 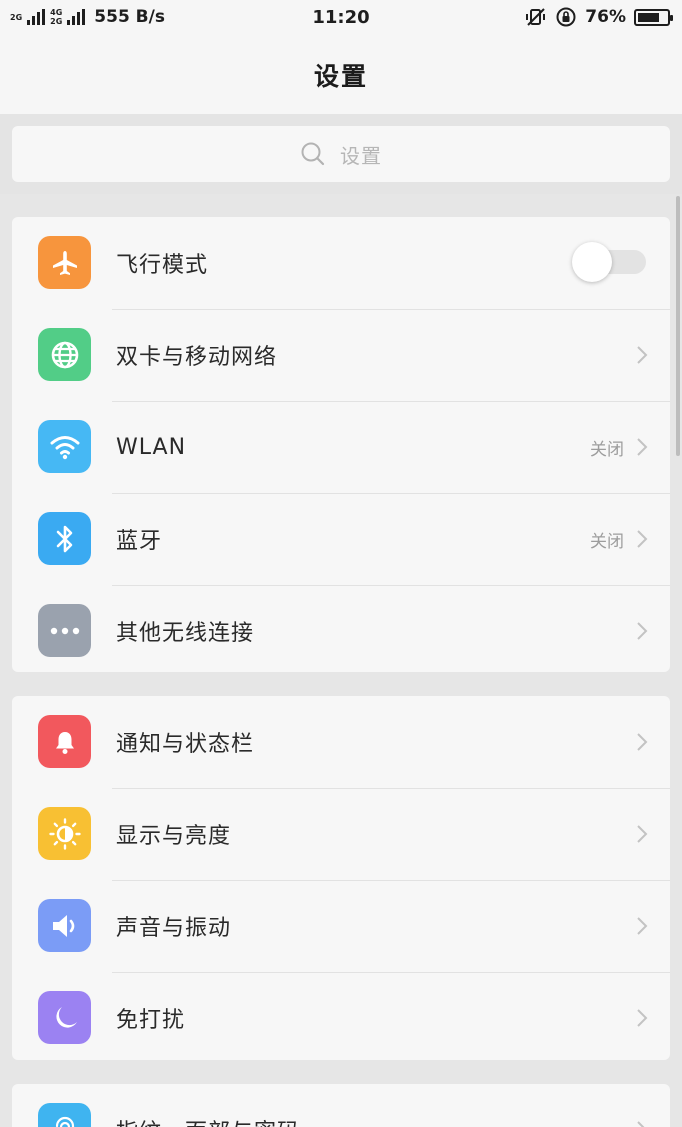 I want to click on settings-item-label: 通知与状态栏, so click(x=185, y=744).